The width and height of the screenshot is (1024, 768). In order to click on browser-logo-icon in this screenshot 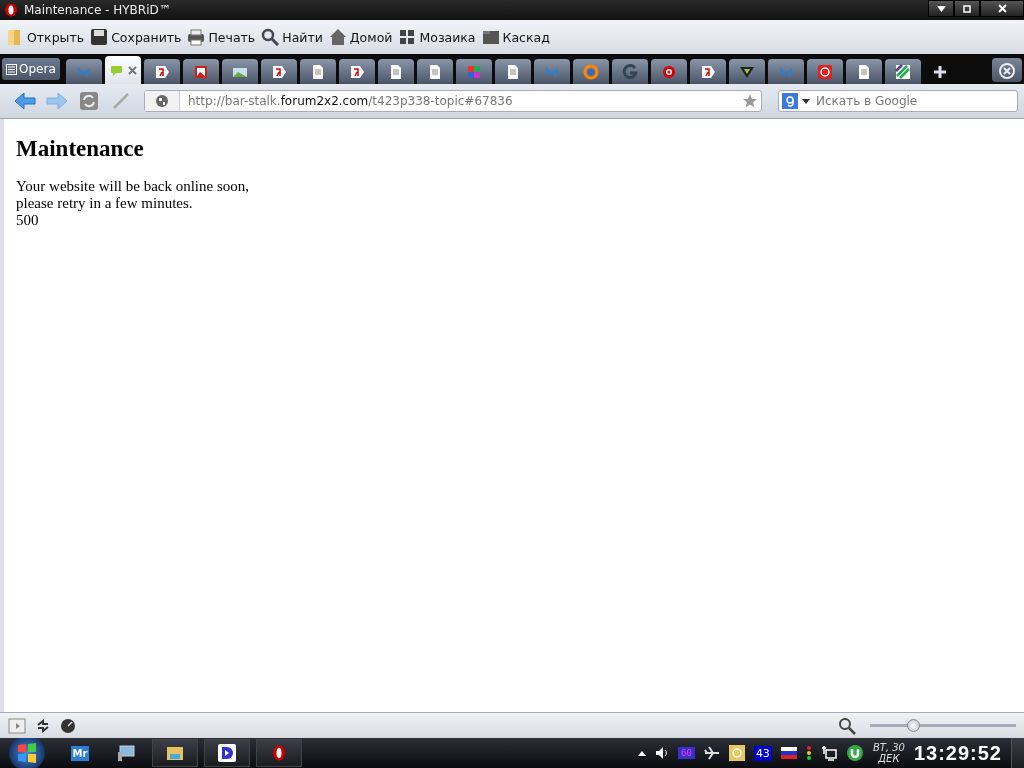, I will do `click(11, 10)`.